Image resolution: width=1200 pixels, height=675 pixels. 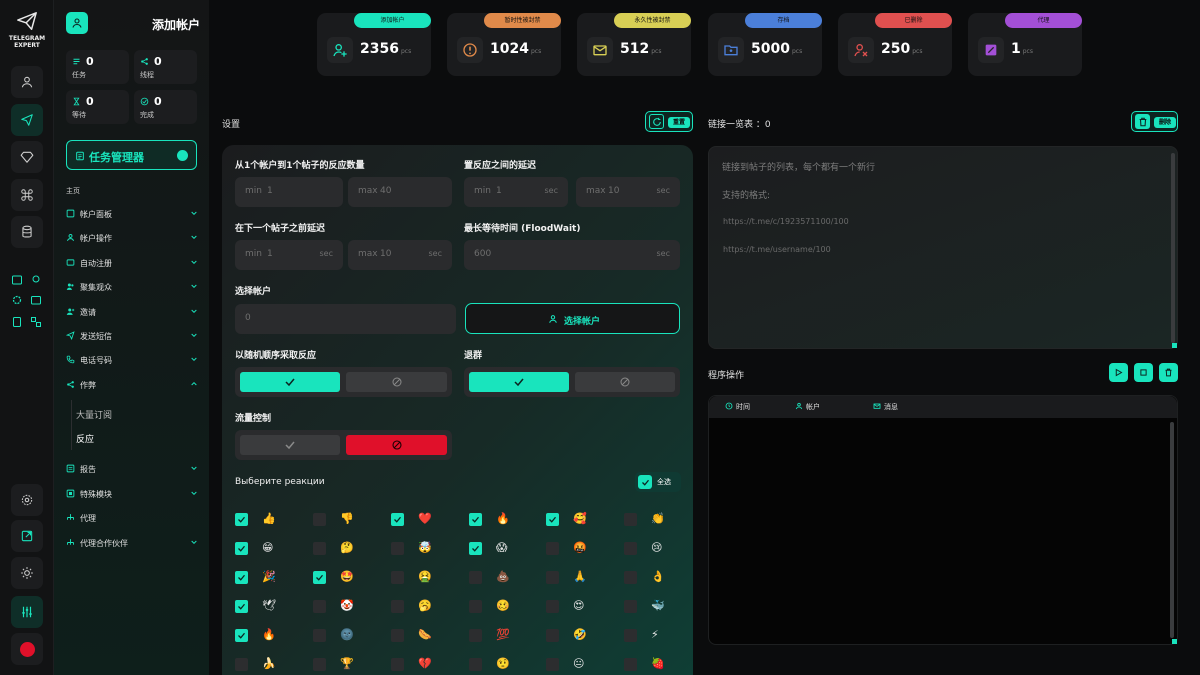 What do you see at coordinates (132, 469) in the screenshot?
I see `menu-reports: 报告` at bounding box center [132, 469].